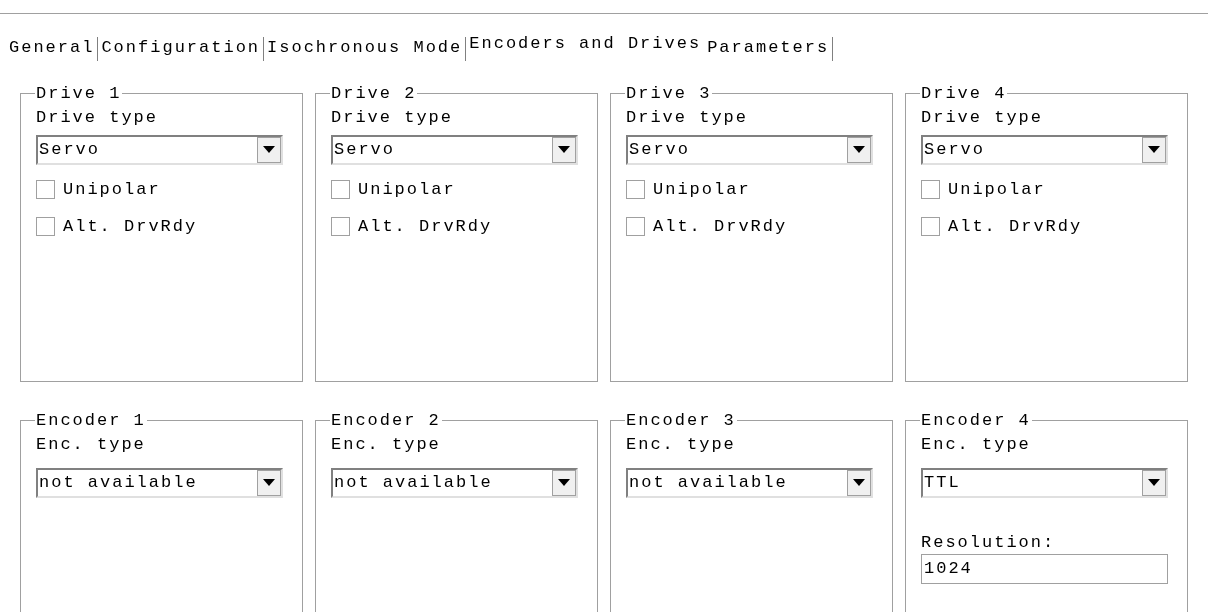 The height and width of the screenshot is (612, 1208). Describe the element at coordinates (681, 421) in the screenshot. I see `group-title: Encoder 3` at that location.